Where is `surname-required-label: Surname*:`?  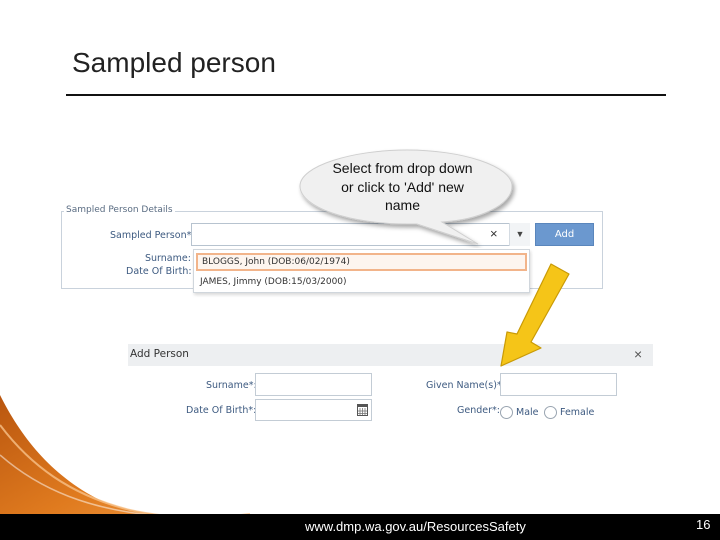 surname-required-label: Surname*: is located at coordinates (231, 385).